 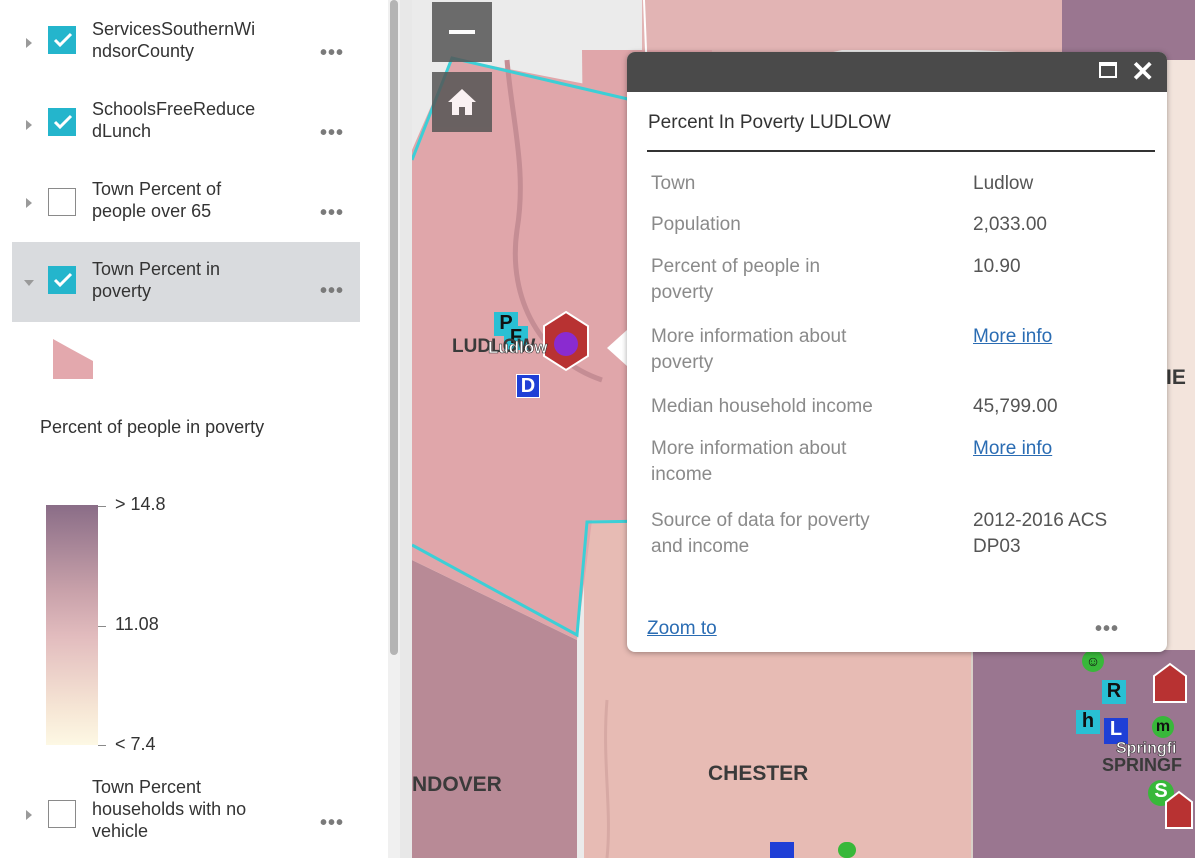 I want to click on poi-marker-smiley: ☺, so click(x=1093, y=661).